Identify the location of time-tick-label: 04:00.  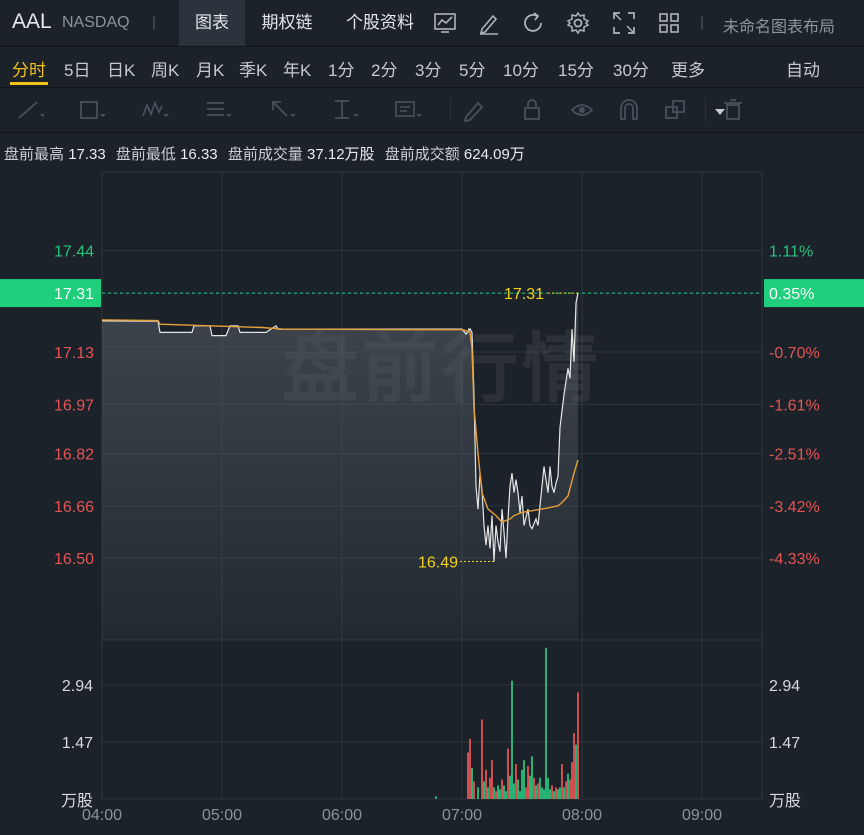
(102, 815).